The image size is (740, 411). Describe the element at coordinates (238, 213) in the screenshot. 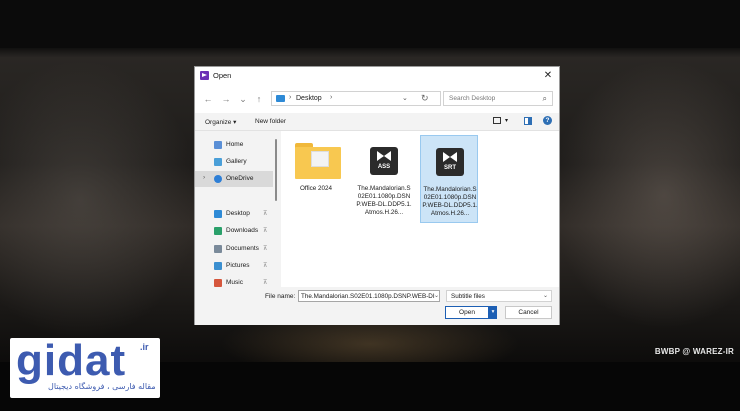

I see `sidebar-item-label: Desktop` at that location.